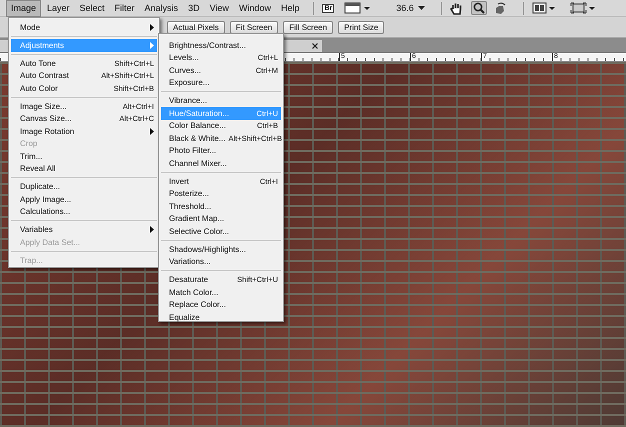  I want to click on menu-item: Layer, so click(58, 8).